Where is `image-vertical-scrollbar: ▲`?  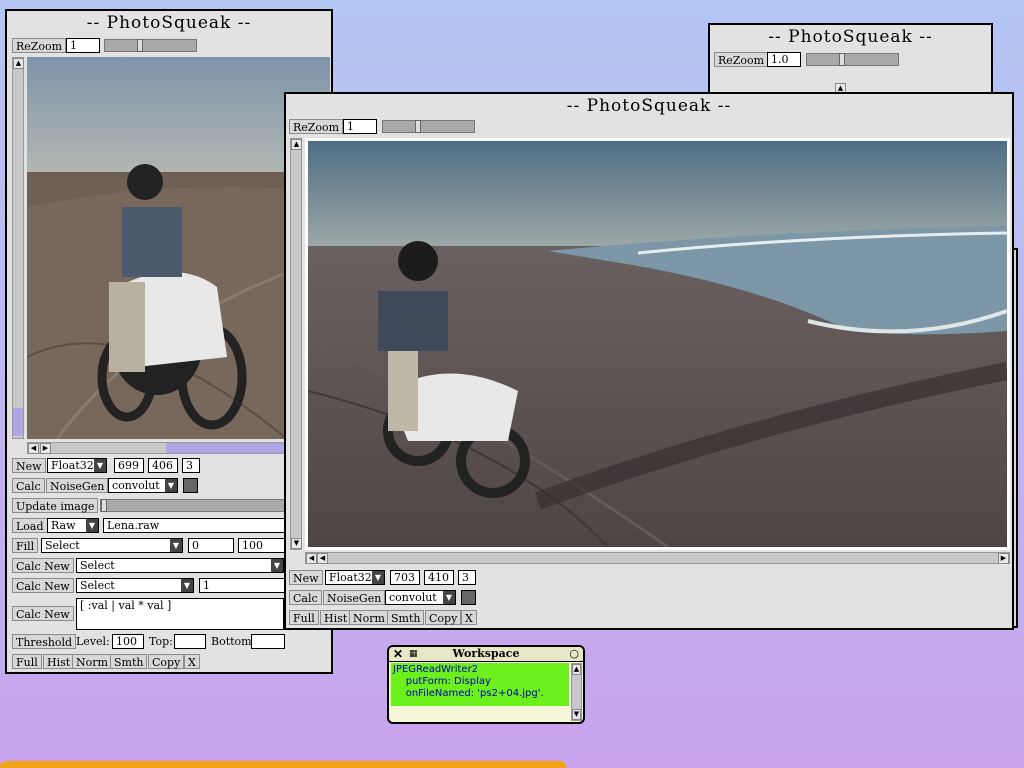
image-vertical-scrollbar: ▲ is located at coordinates (18, 248).